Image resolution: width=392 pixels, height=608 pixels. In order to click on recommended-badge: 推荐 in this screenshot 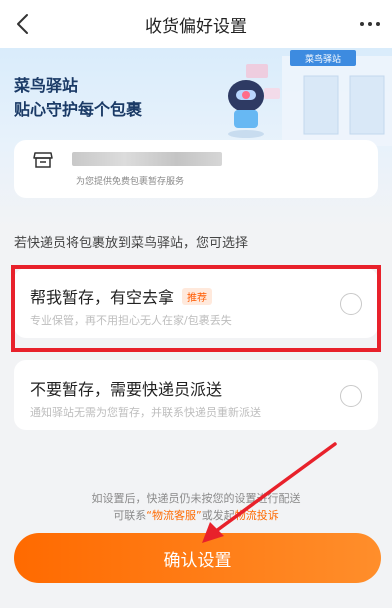, I will do `click(197, 296)`.